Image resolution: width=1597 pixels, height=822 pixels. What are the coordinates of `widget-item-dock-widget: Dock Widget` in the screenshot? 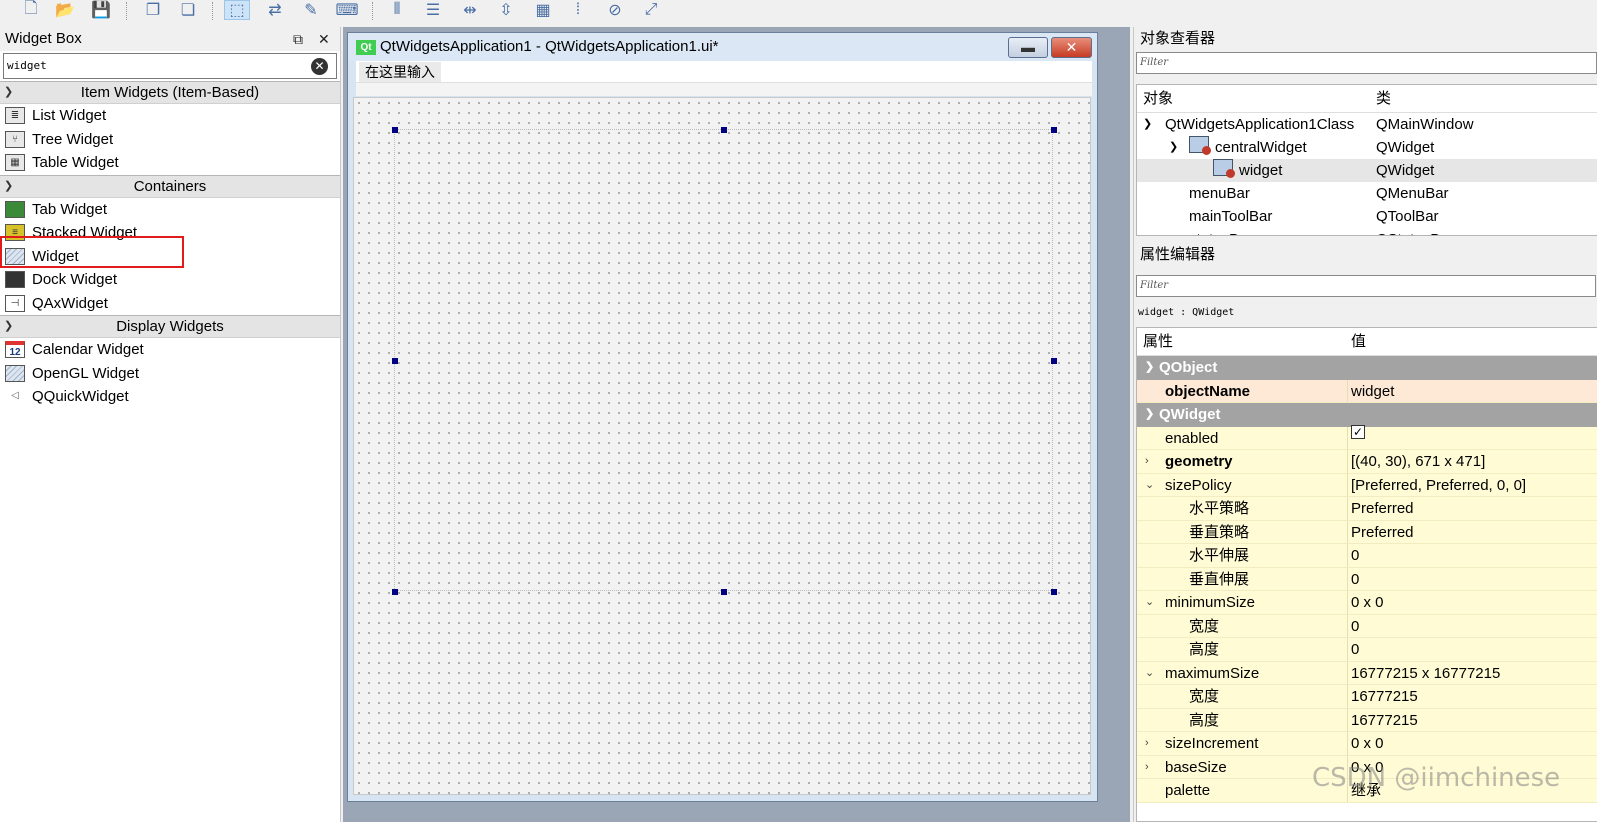 It's located at (170, 280).